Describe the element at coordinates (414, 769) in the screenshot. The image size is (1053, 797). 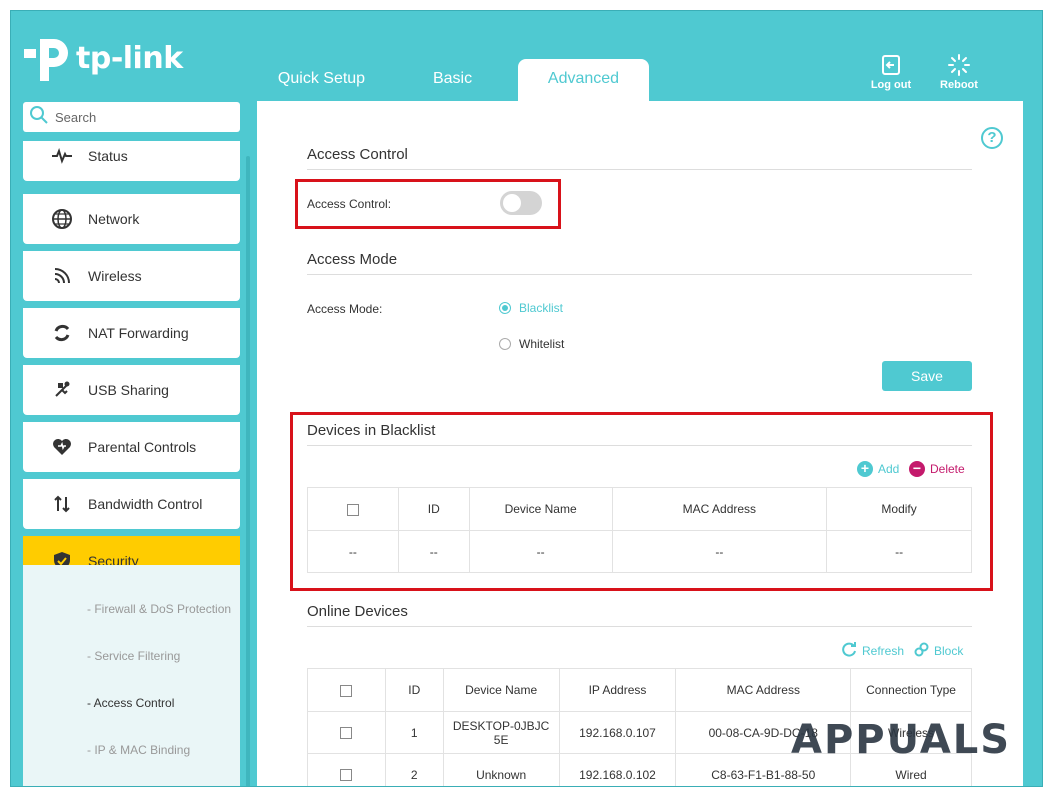
I see `table-cell: 2` at that location.